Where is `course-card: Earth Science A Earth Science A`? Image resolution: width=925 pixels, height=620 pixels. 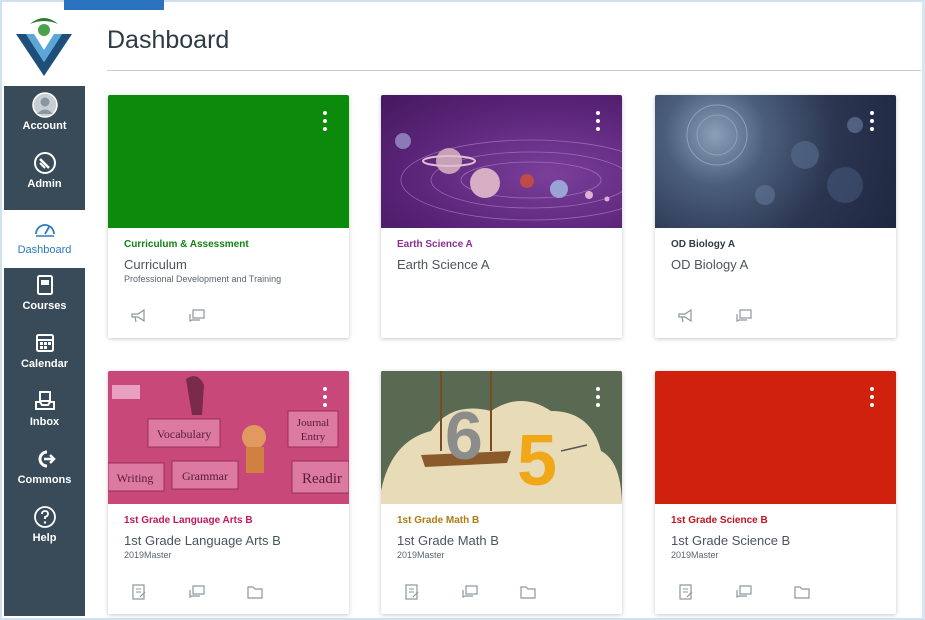
course-card: Earth Science A Earth Science A is located at coordinates (501, 216).